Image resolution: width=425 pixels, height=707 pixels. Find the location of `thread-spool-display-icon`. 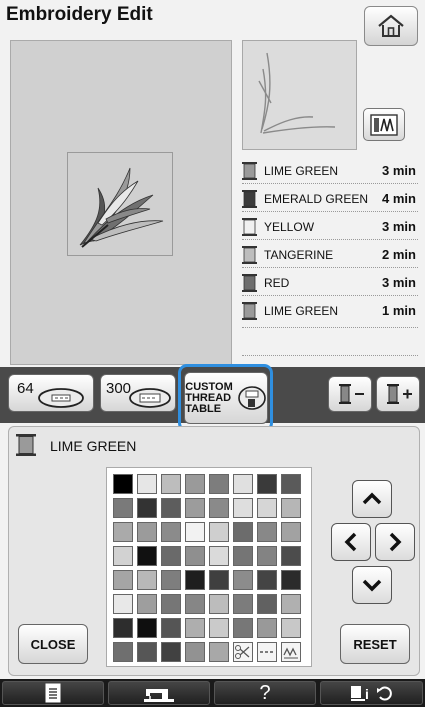

thread-spool-display-icon is located at coordinates (384, 124).